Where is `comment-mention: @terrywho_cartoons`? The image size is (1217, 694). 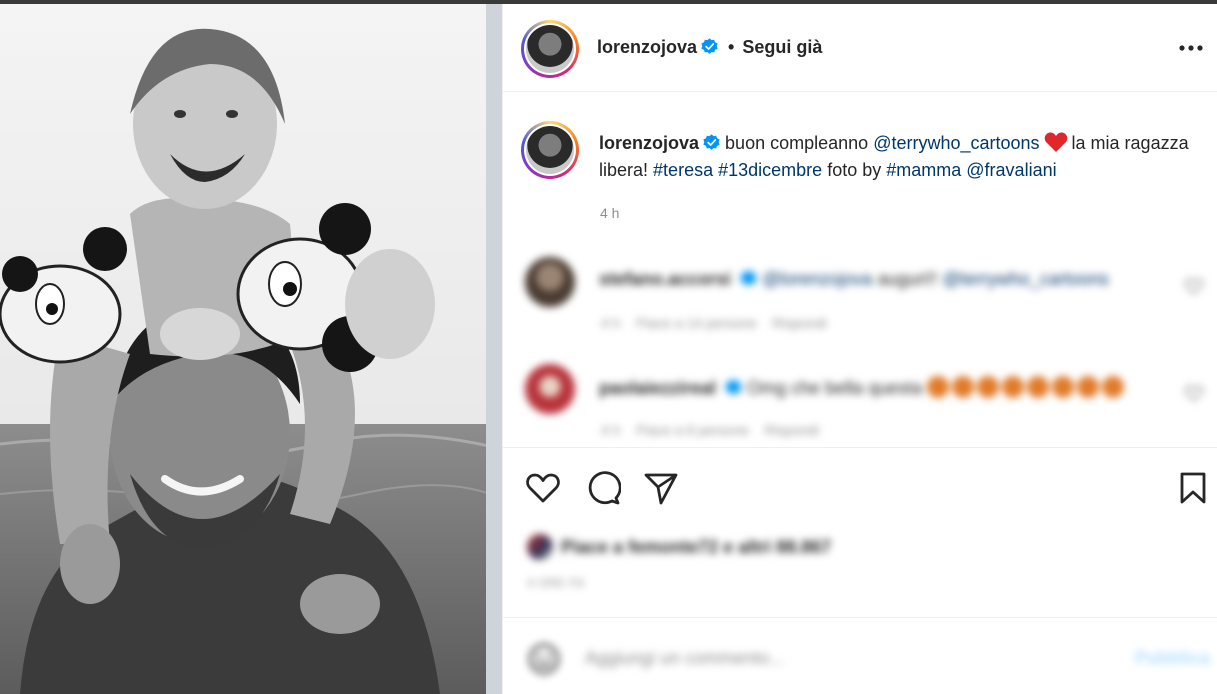
comment-mention: @terrywho_cartoons is located at coordinates (1026, 279).